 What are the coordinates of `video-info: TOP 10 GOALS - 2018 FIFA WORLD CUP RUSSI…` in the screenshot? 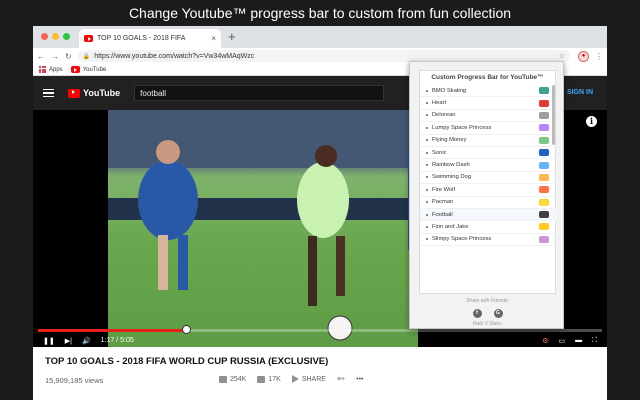 It's located at (320, 373).